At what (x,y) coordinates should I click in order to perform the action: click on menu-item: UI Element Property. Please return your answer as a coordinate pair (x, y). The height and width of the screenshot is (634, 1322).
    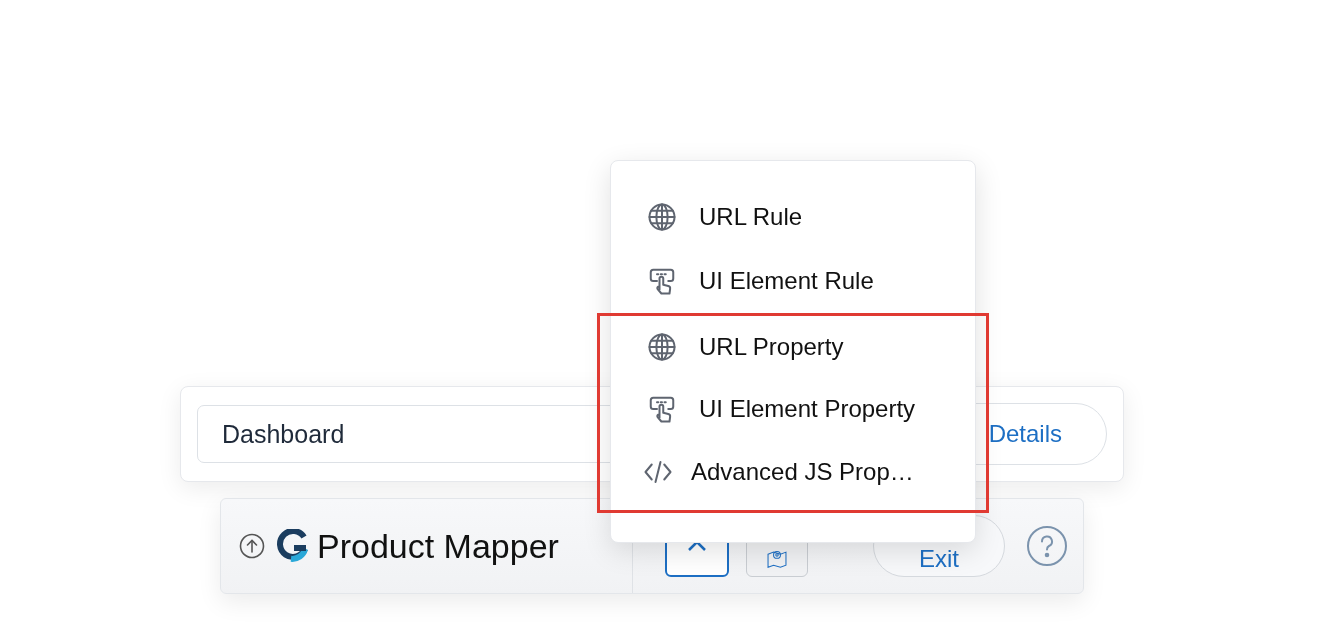
    Looking at the image, I should click on (793, 409).